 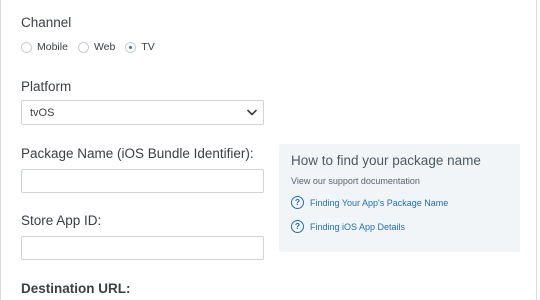 I want to click on help-link-ios-app-details-label: Finding iOS App Details, so click(x=357, y=227).